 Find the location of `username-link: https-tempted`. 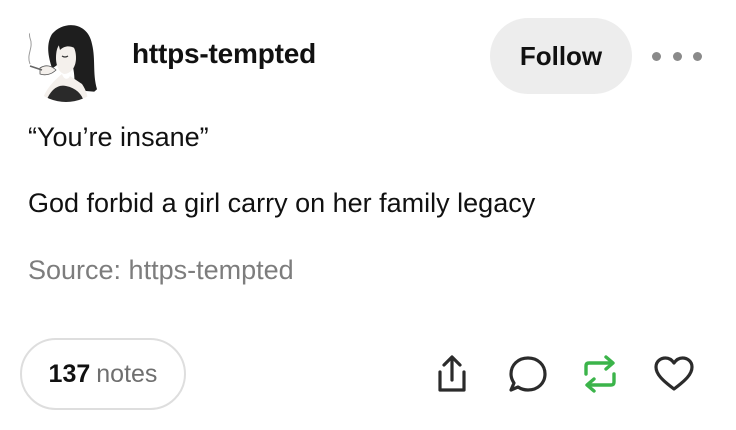

username-link: https-tempted is located at coordinates (224, 54).